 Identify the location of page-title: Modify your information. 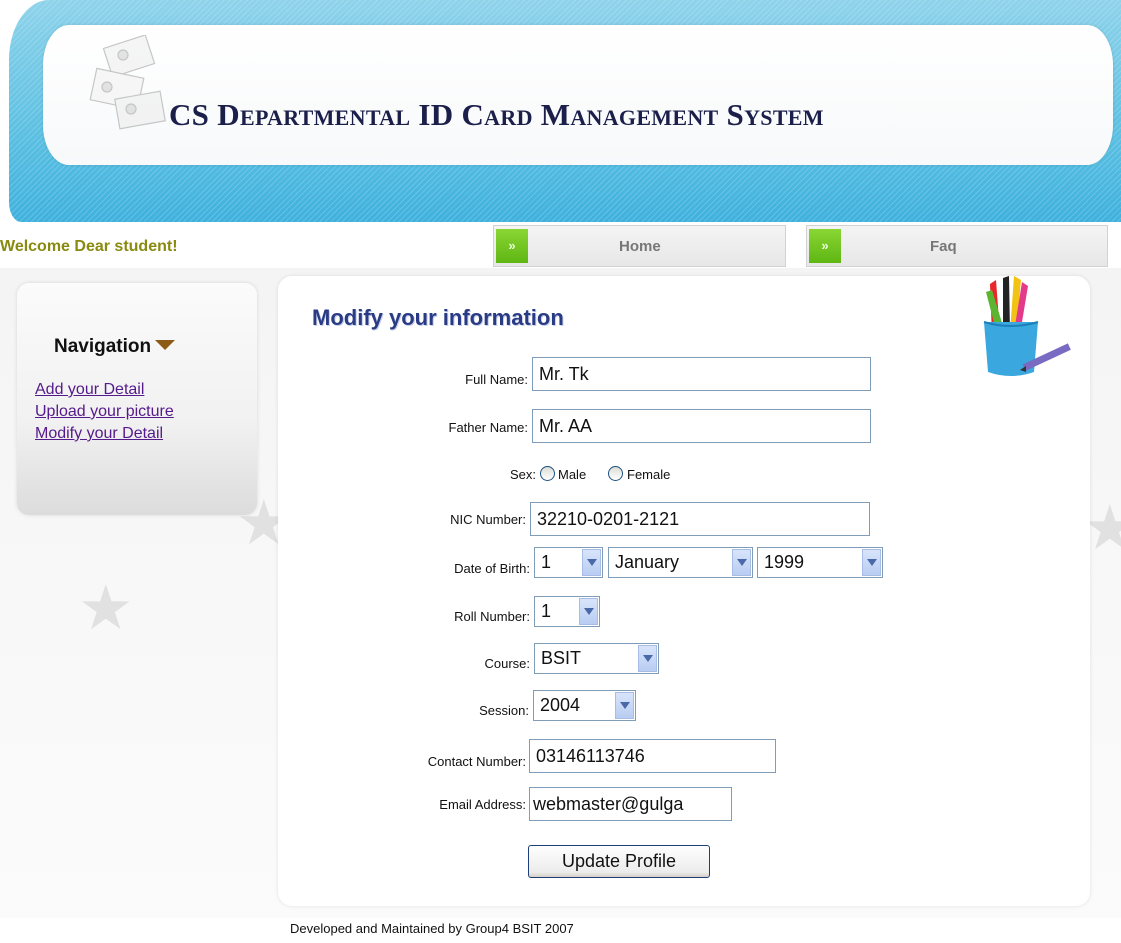
(438, 317).